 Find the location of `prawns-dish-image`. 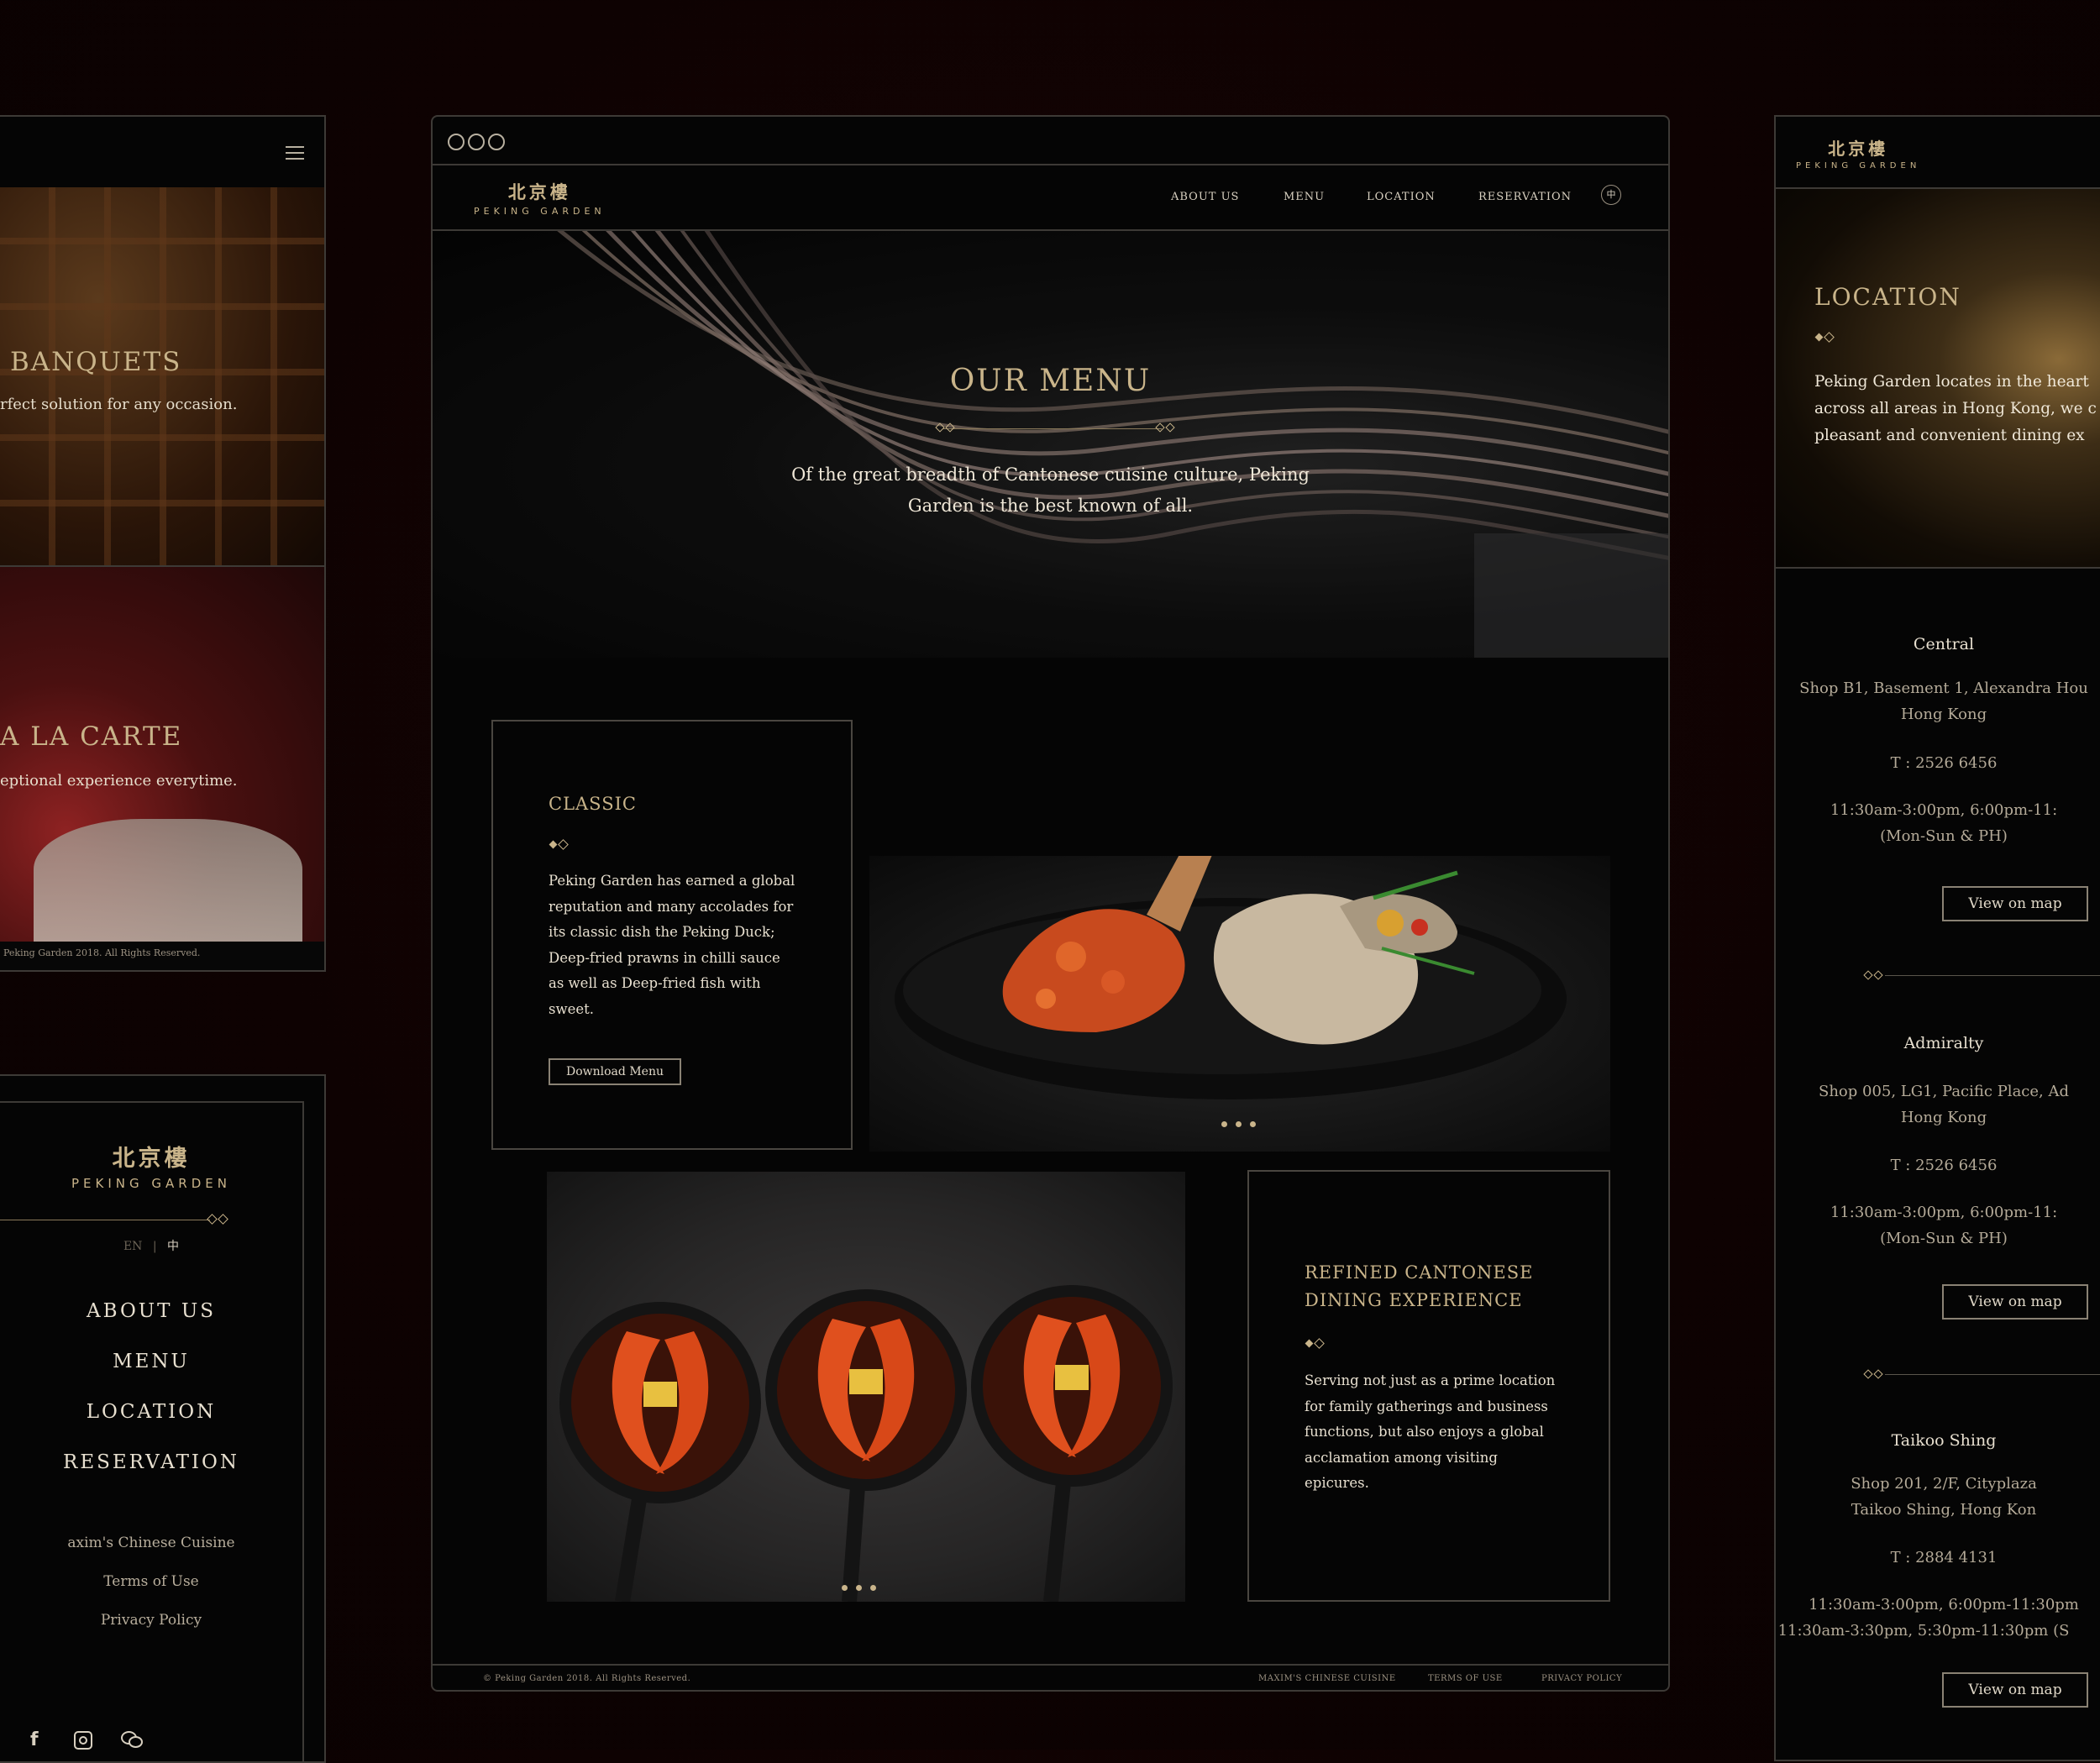

prawns-dish-image is located at coordinates (866, 1387).